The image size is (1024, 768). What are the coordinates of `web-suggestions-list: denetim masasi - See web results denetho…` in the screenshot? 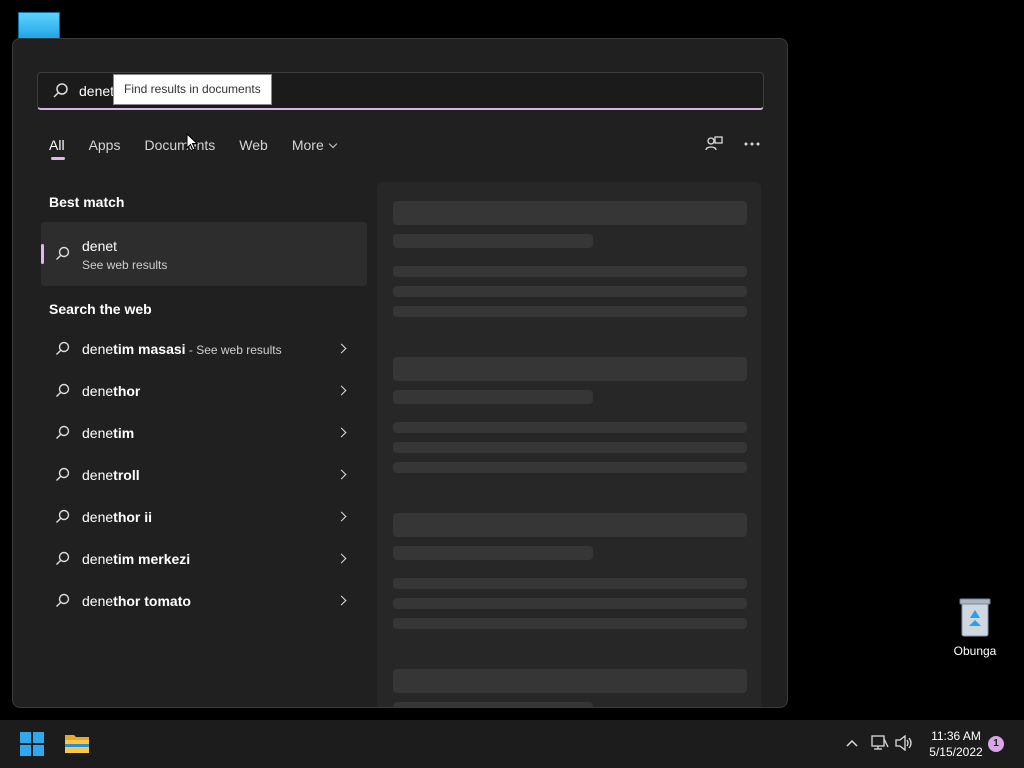 It's located at (204, 476).